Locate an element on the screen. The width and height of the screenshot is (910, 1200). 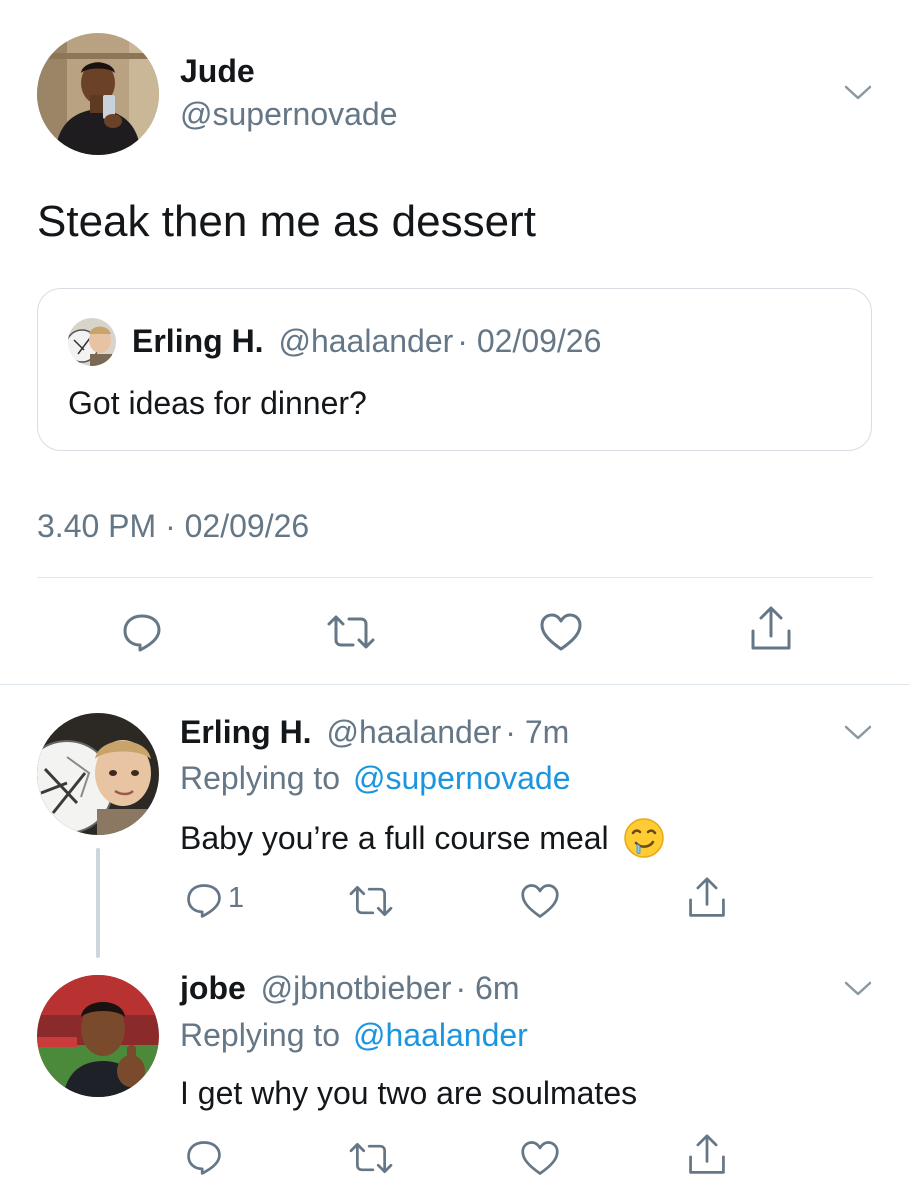
quoted-author-name: Erling H. is located at coordinates (198, 341).